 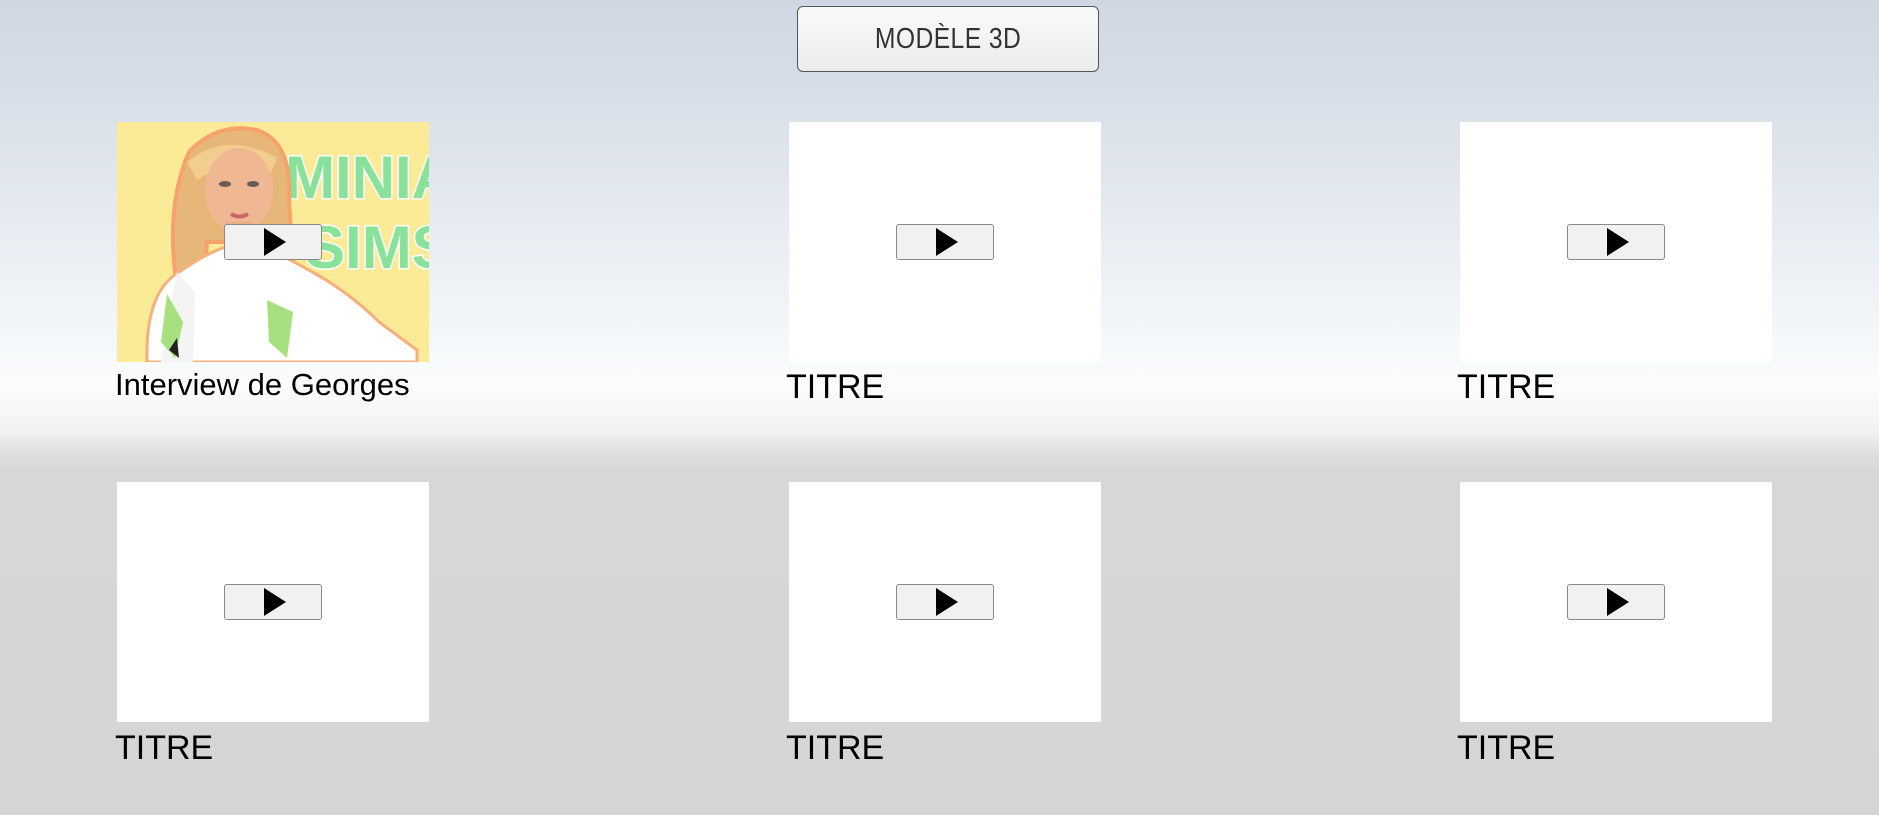 What do you see at coordinates (357, 177) in the screenshot?
I see `svg-text: MINIA` at bounding box center [357, 177].